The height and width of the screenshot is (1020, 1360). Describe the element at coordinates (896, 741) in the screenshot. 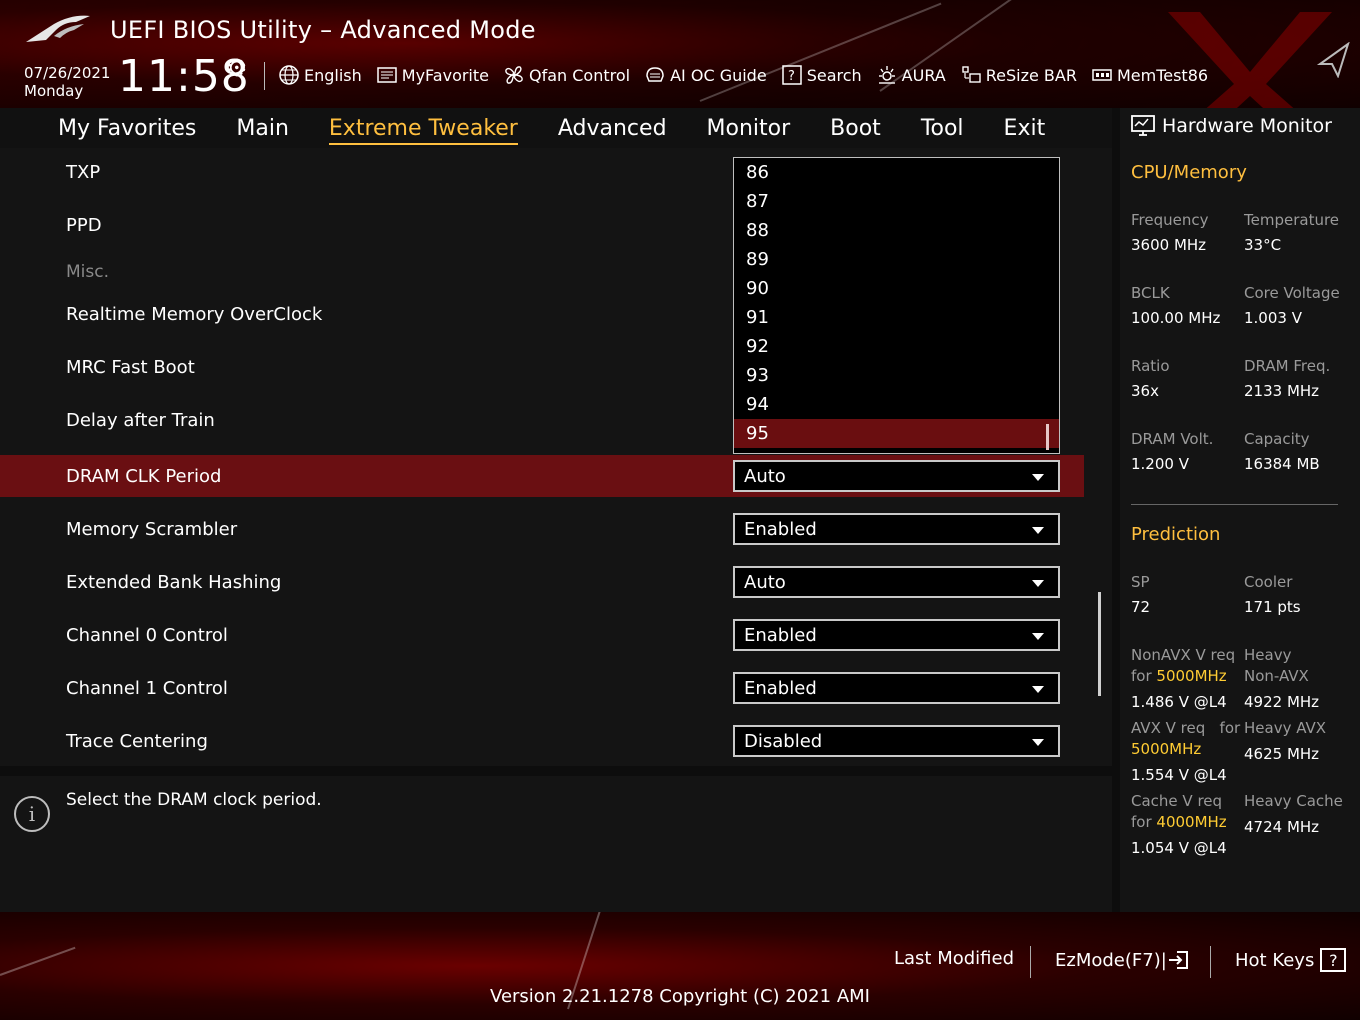

I see `trace-centering-select: Disabled` at that location.